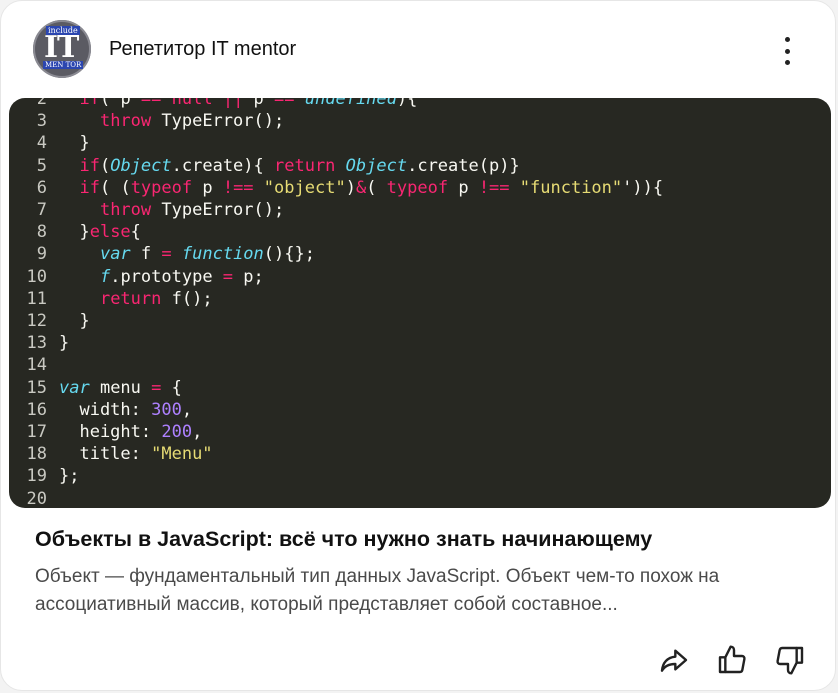 The height and width of the screenshot is (693, 838). What do you see at coordinates (336, 432) in the screenshot?
I see `code-line: 17 height: 200,` at bounding box center [336, 432].